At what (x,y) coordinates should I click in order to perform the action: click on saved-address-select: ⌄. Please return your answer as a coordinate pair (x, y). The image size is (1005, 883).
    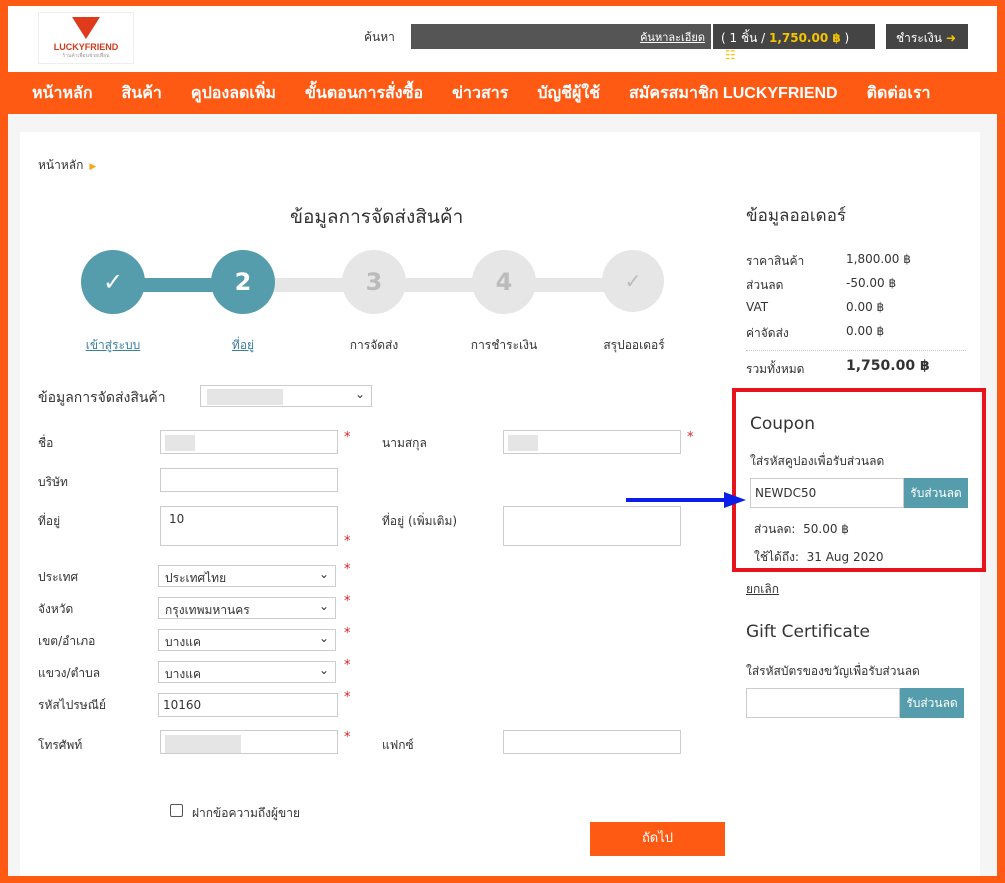
    Looking at the image, I should click on (286, 396).